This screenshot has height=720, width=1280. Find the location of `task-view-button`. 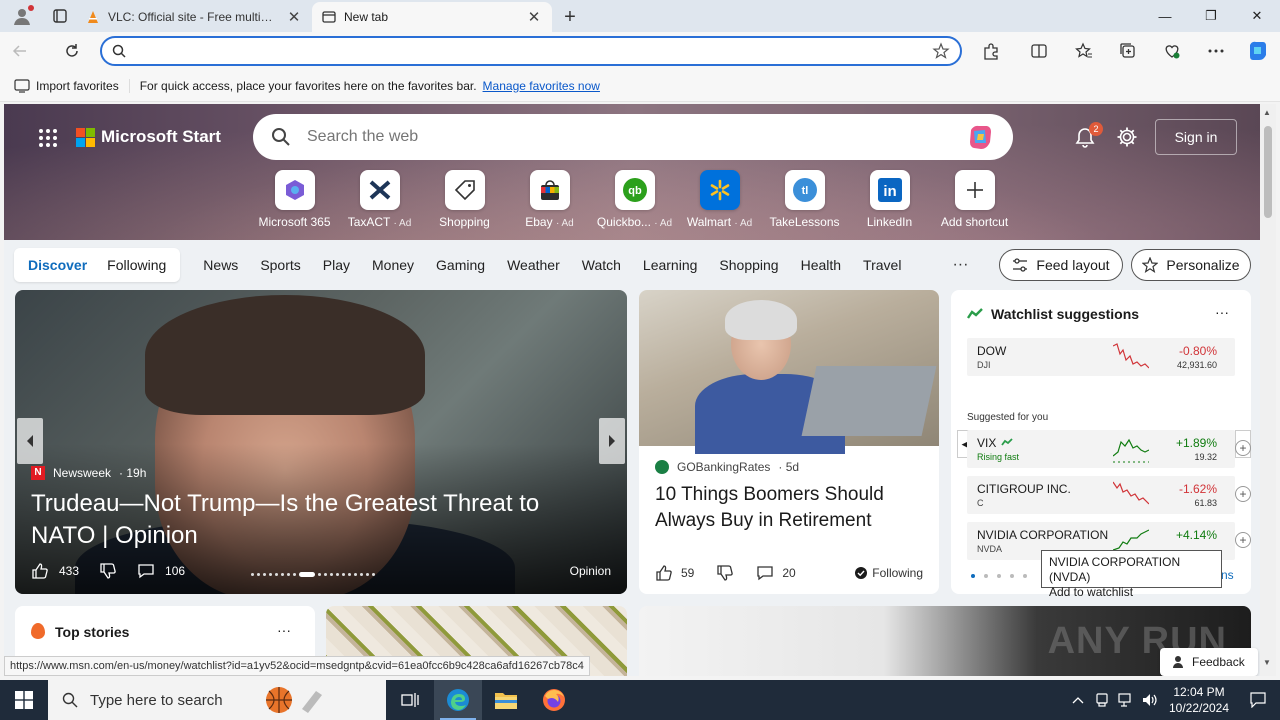

task-view-button is located at coordinates (410, 700).